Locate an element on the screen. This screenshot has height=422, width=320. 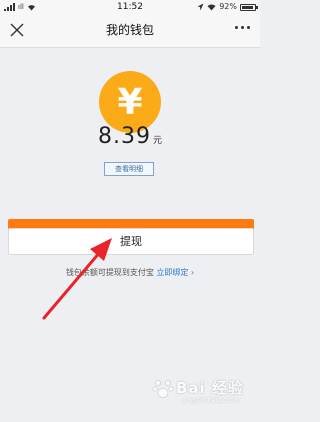
watermark-url: jingyan.baidu.com is located at coordinates (212, 400).